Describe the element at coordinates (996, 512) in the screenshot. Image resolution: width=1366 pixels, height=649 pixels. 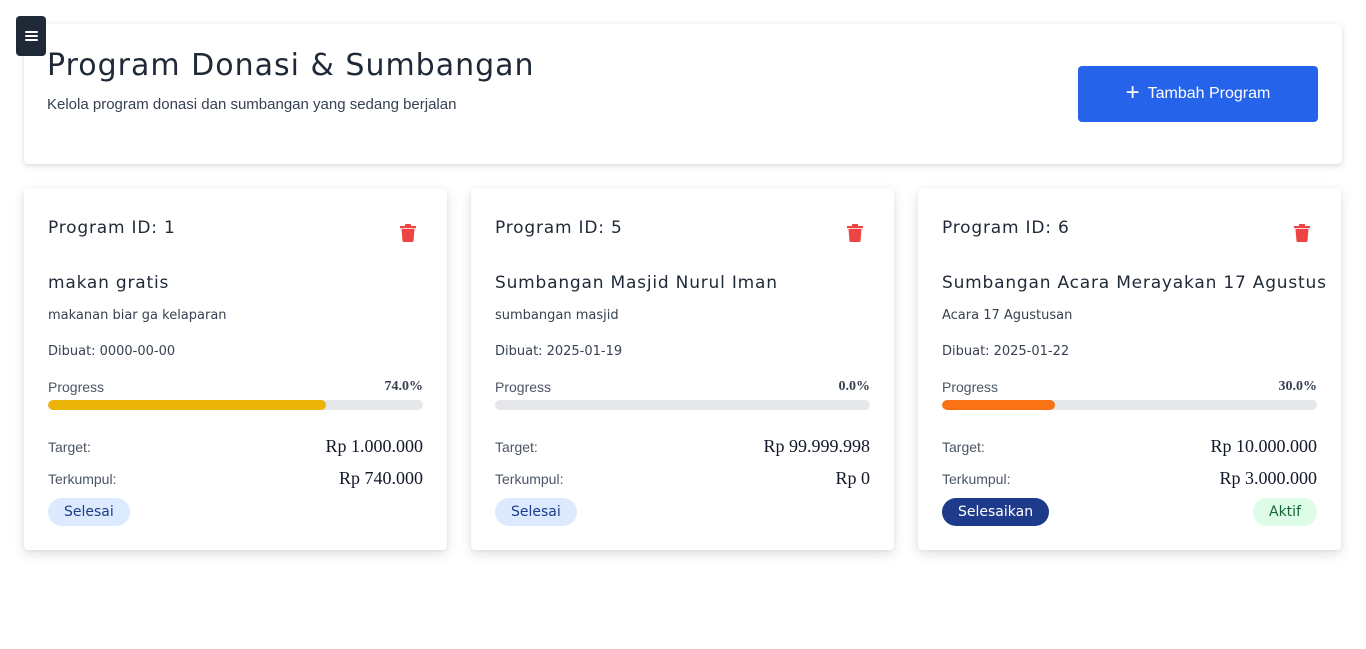
I see `finish-program-button: Selesaikan` at that location.